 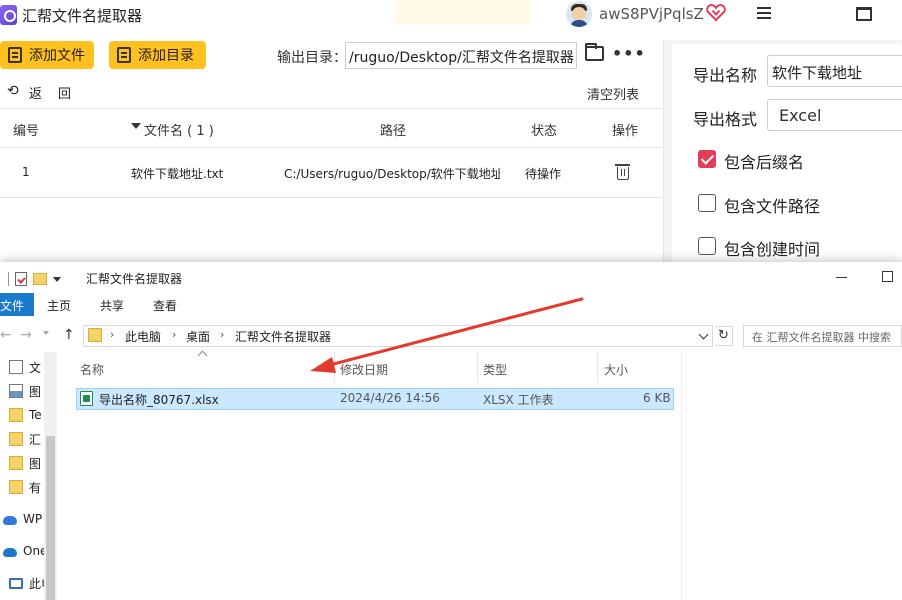 What do you see at coordinates (725, 75) in the screenshot?
I see `export-name-label: 导出名称` at bounding box center [725, 75].